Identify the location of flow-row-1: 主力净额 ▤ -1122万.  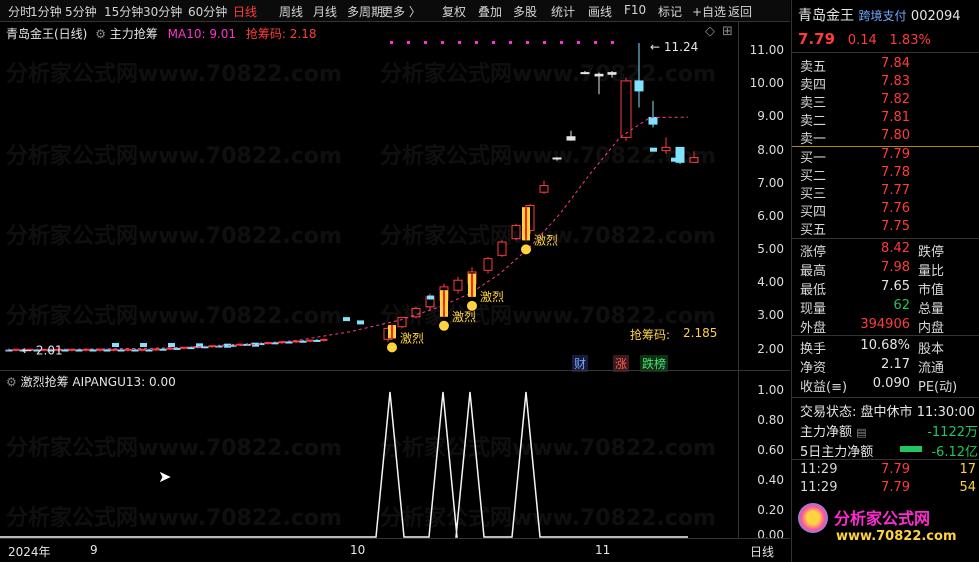
(889, 430).